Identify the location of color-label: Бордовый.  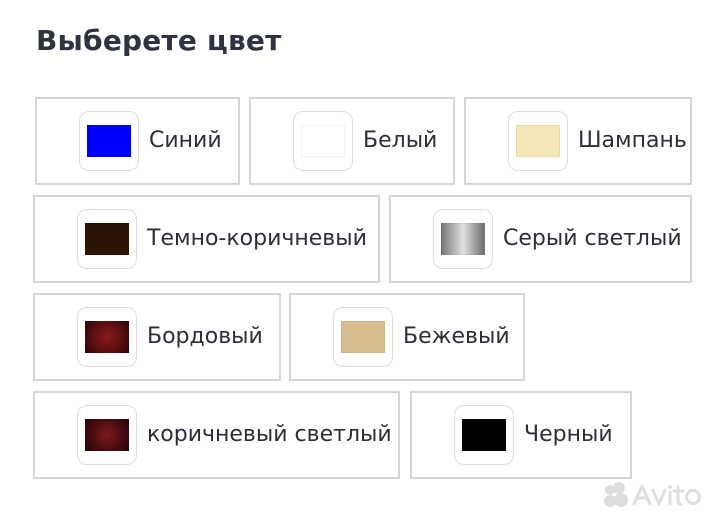
(205, 336).